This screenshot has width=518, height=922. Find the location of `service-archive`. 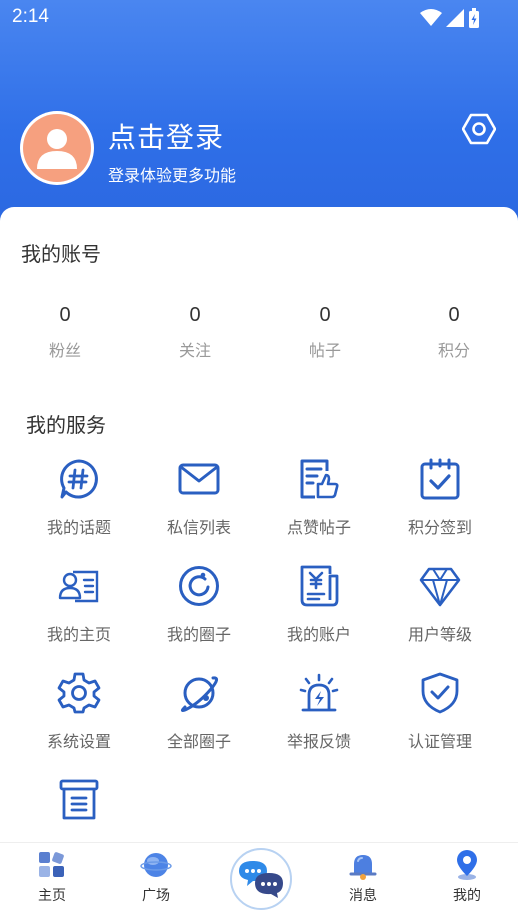

service-archive is located at coordinates (79, 802).